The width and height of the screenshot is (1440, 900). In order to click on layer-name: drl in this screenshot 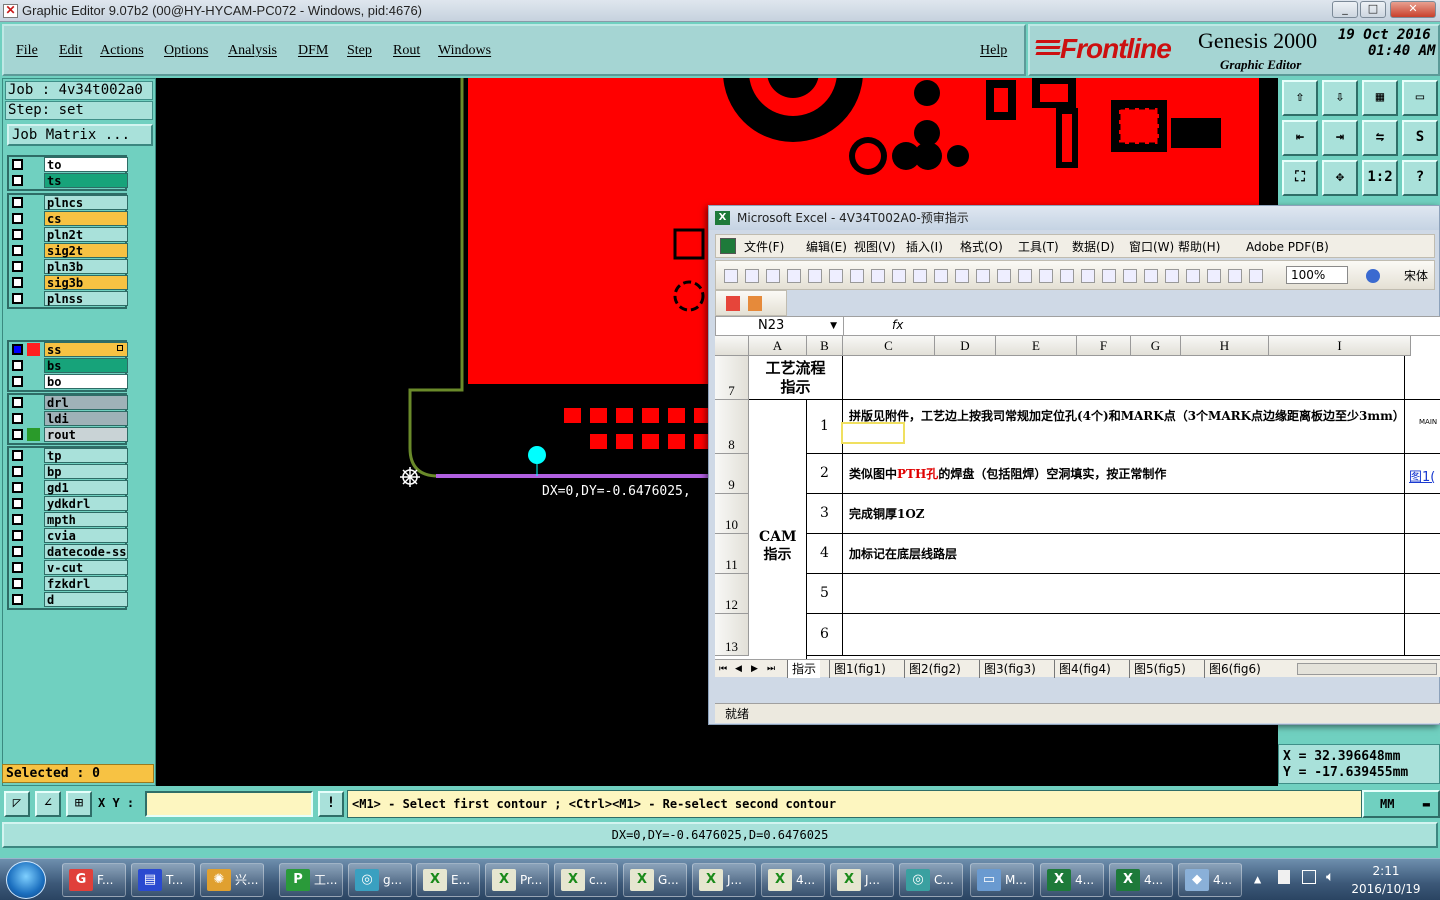, I will do `click(86, 402)`.